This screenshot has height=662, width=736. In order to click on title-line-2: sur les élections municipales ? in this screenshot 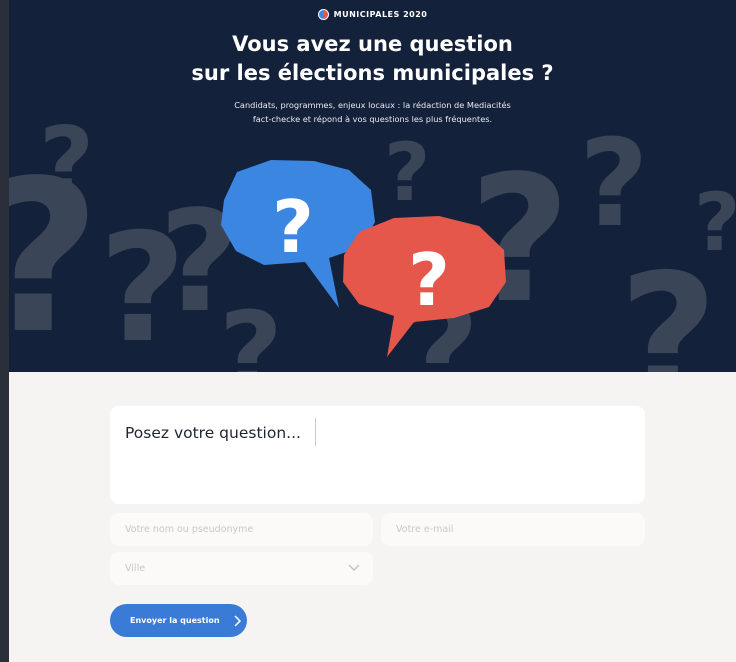, I will do `click(372, 73)`.